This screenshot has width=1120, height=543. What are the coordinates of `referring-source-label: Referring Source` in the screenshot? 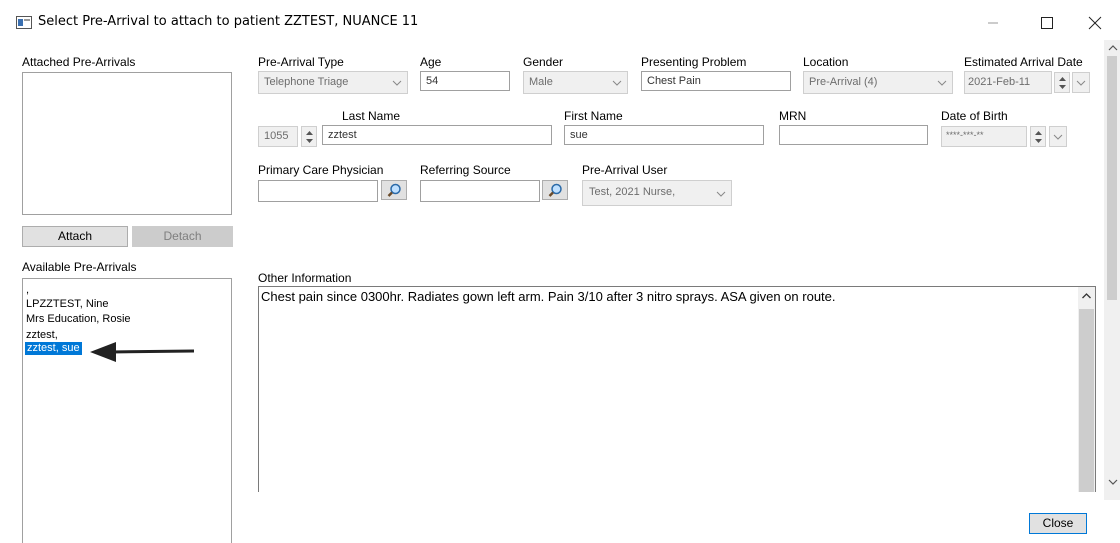 It's located at (465, 170).